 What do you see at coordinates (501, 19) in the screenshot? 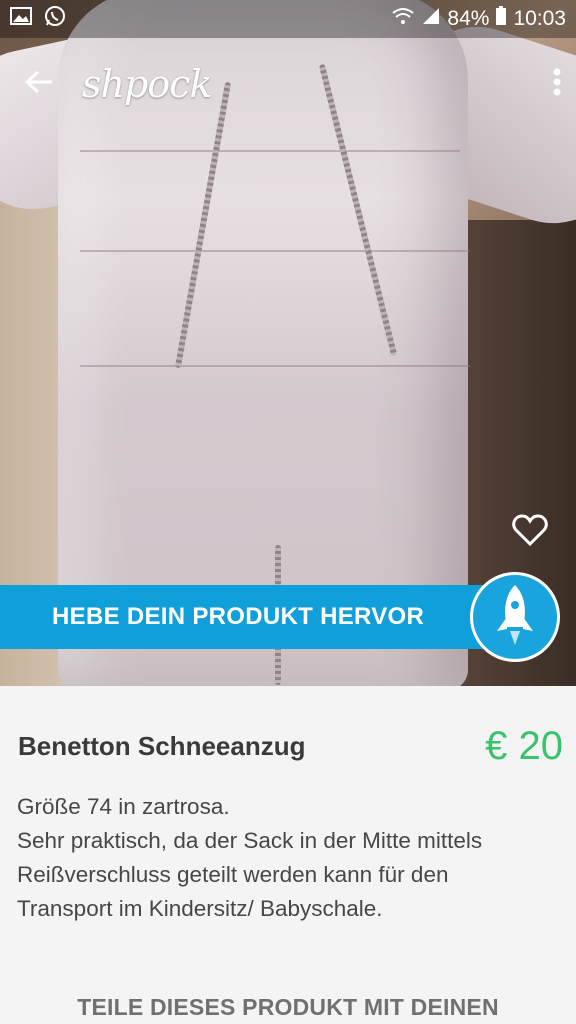
I see `battery-icon` at bounding box center [501, 19].